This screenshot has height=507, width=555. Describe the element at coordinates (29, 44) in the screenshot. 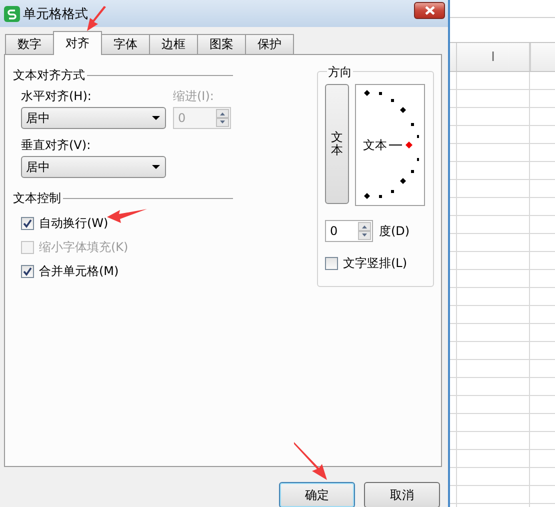

I see `tab: 数字` at that location.